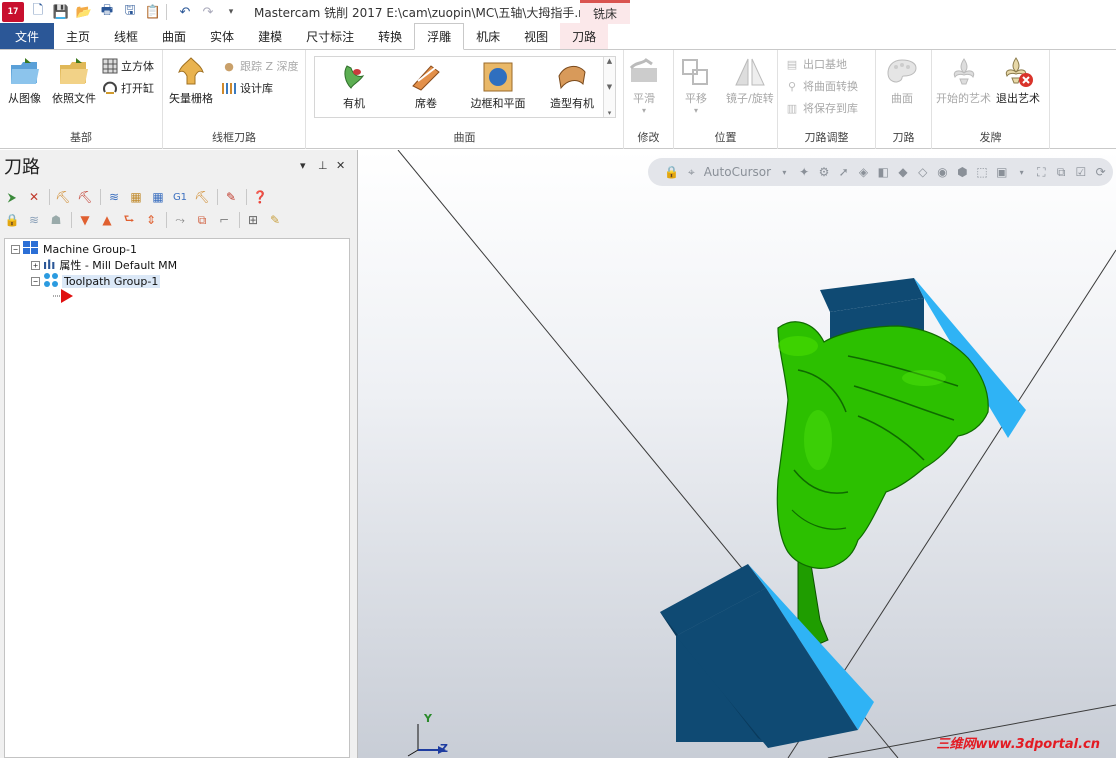  Describe the element at coordinates (38, 12) in the screenshot. I see `new-file-icon: 🗋` at that location.